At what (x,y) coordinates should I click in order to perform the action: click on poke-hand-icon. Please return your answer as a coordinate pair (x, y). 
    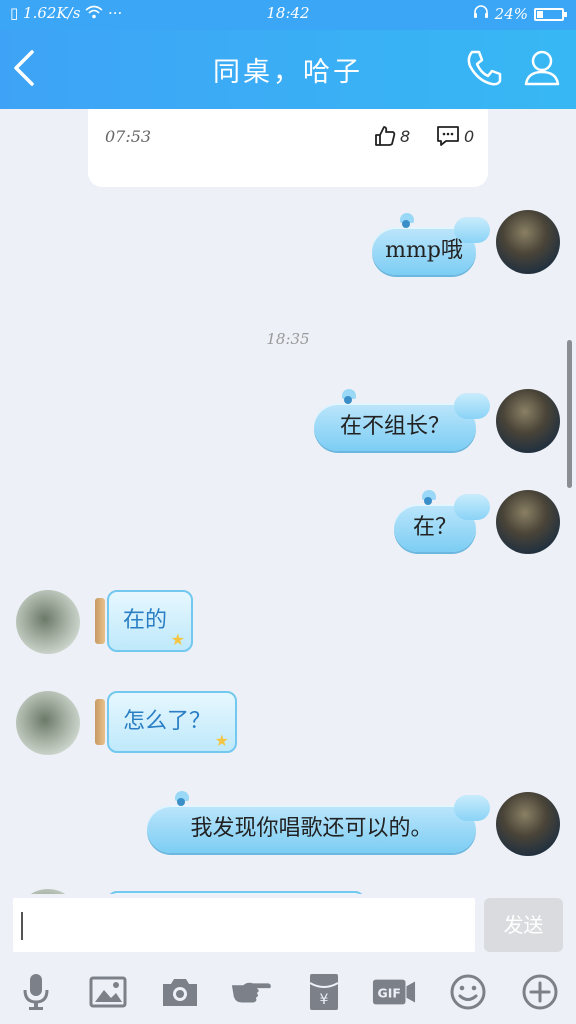
    Looking at the image, I should click on (252, 992).